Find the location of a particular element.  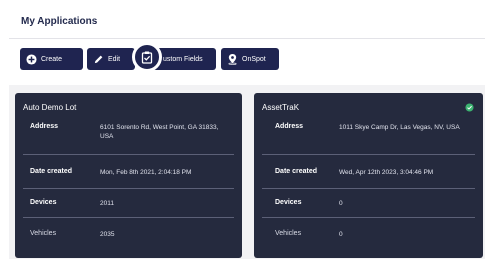

header-bar: My Applications is located at coordinates (247, 22).